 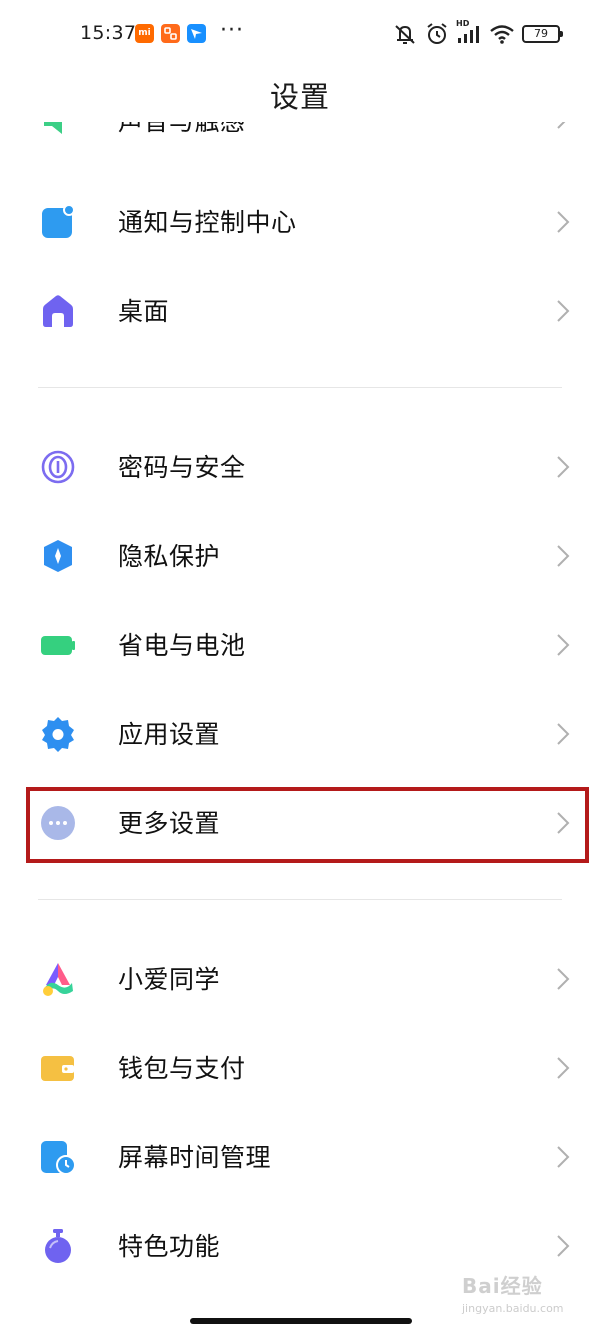 What do you see at coordinates (58, 556) in the screenshot?
I see `privacy-shield-icon` at bounding box center [58, 556].